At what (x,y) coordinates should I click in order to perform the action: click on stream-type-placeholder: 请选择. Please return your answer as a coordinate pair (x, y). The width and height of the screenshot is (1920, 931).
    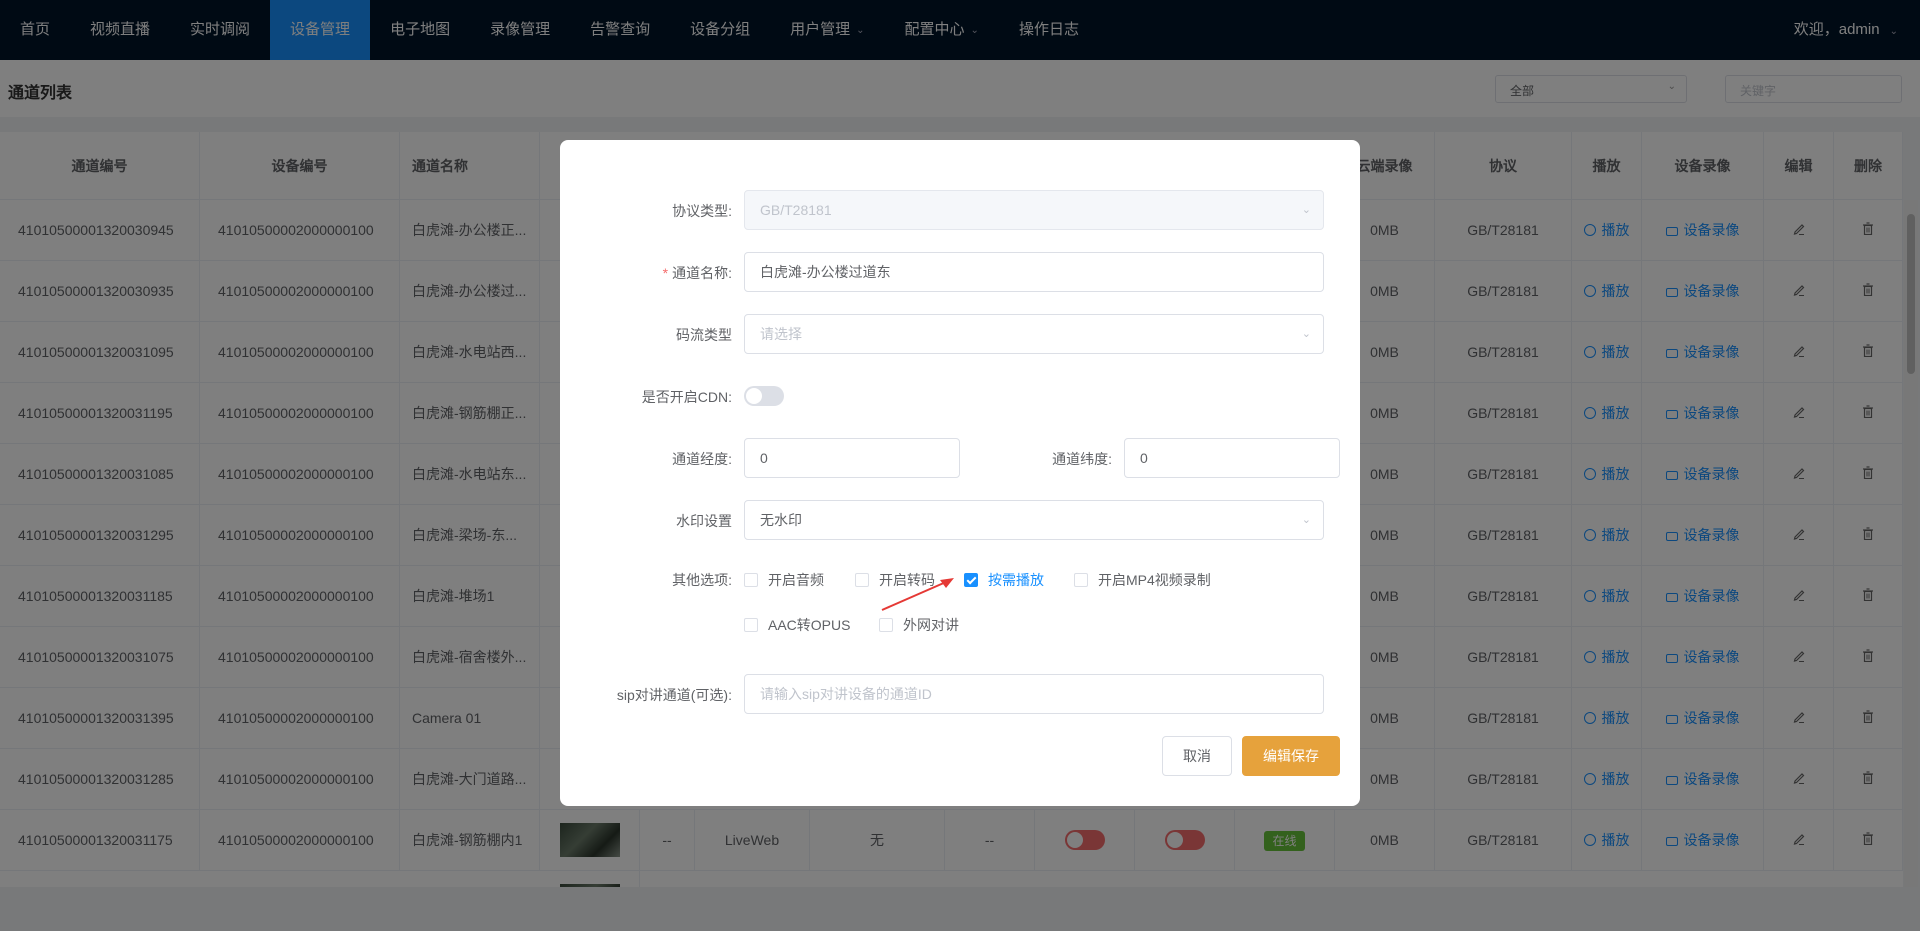
    Looking at the image, I should click on (781, 334).